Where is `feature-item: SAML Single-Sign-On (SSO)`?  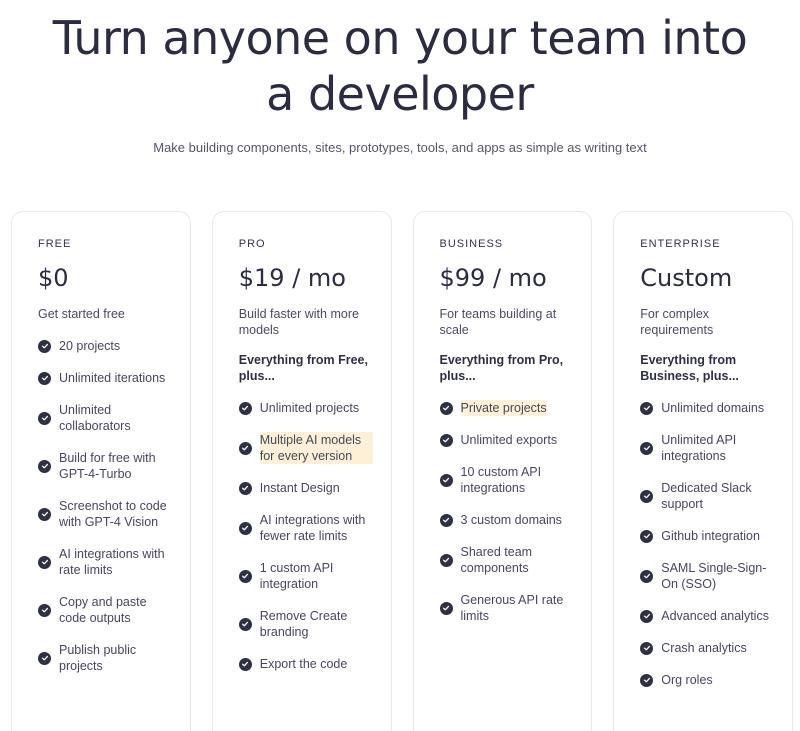 feature-item: SAML Single-Sign-On (SSO) is located at coordinates (707, 576).